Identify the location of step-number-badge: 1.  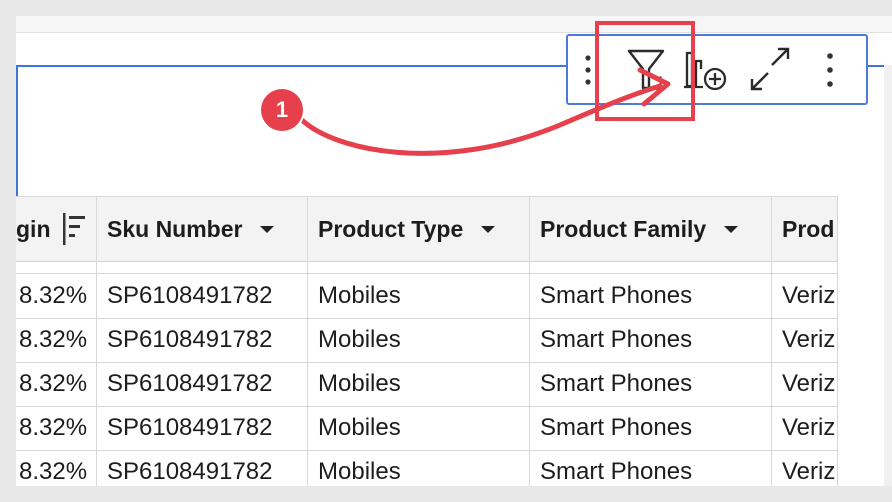
(282, 110).